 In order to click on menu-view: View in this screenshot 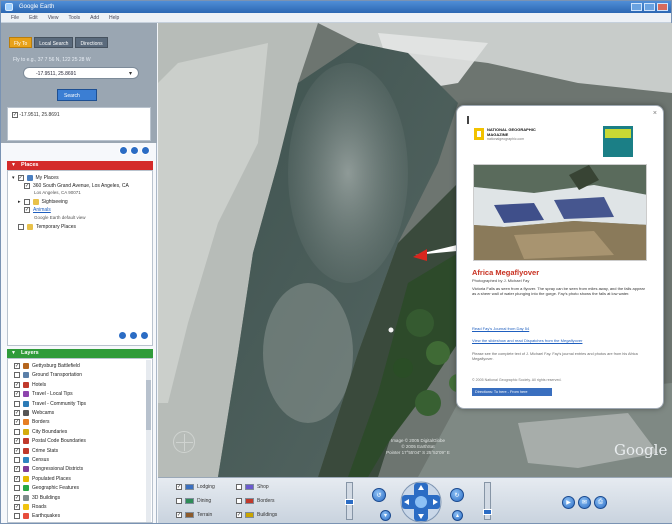, I will do `click(53, 18)`.